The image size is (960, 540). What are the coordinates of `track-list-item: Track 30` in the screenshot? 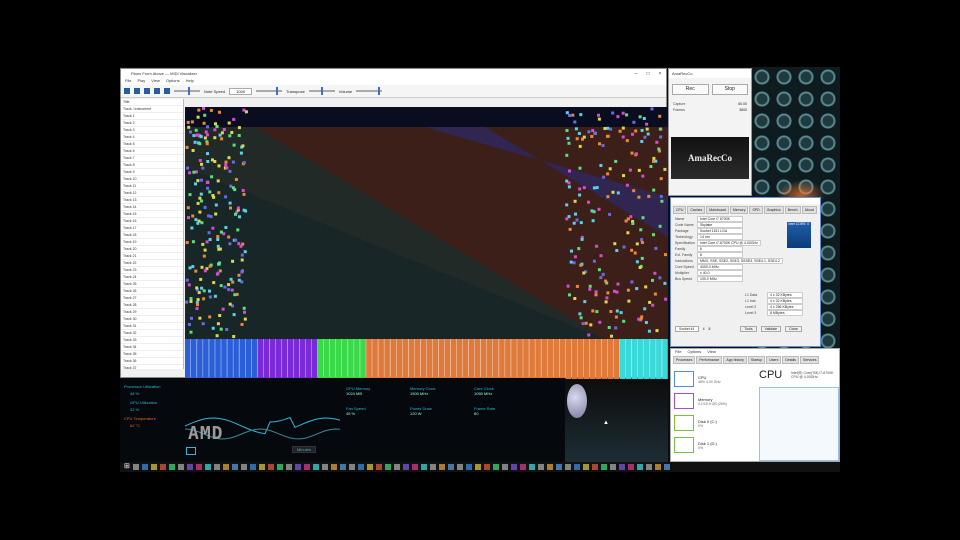 It's located at (152, 319).